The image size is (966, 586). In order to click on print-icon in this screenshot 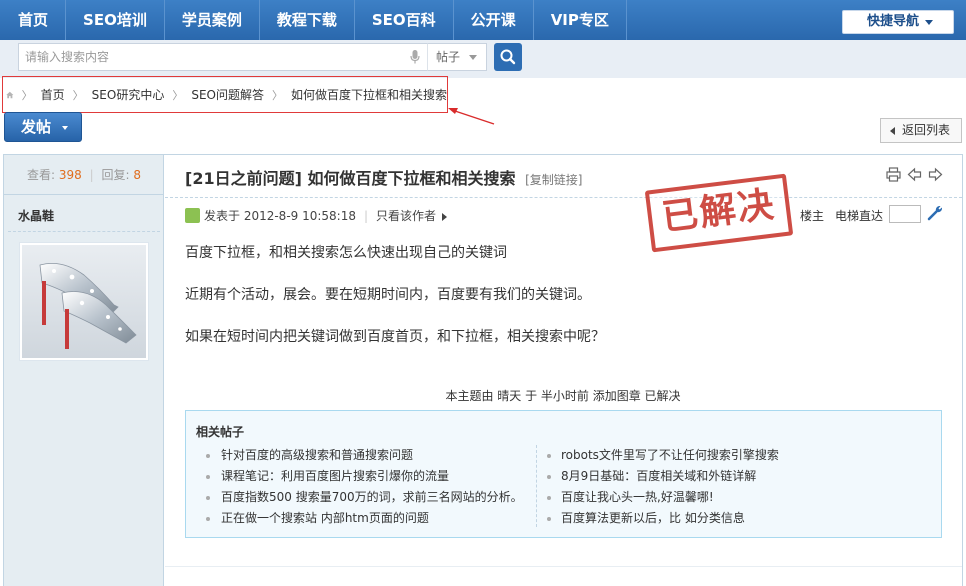, I will do `click(893, 174)`.